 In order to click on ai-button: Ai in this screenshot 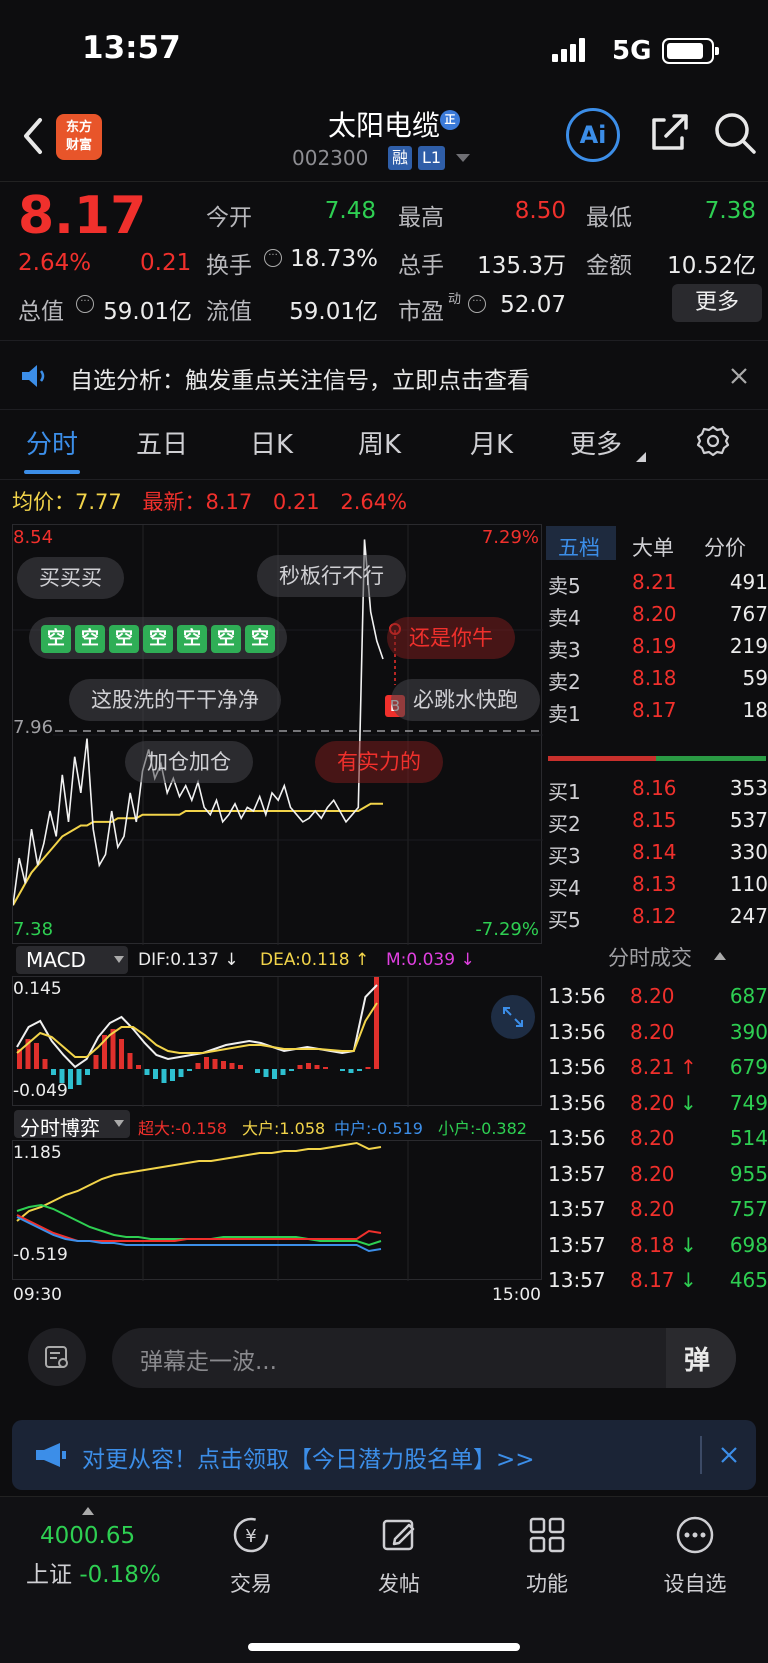, I will do `click(593, 135)`.